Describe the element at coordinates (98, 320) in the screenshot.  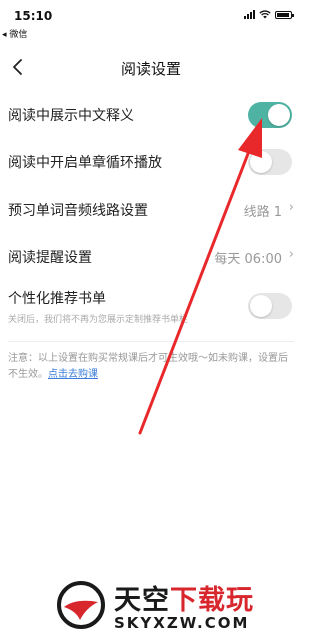
I see `setting-description: 关闭后，我们将不再为您展示定制推荐书单栏` at that location.